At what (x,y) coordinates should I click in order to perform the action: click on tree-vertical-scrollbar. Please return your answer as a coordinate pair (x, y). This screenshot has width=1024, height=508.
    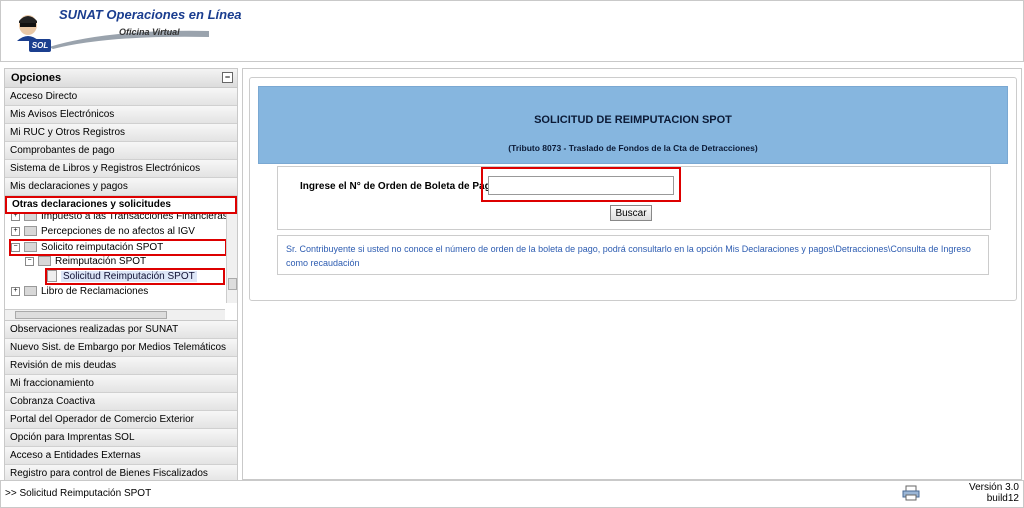
    Looking at the image, I should click on (231, 258).